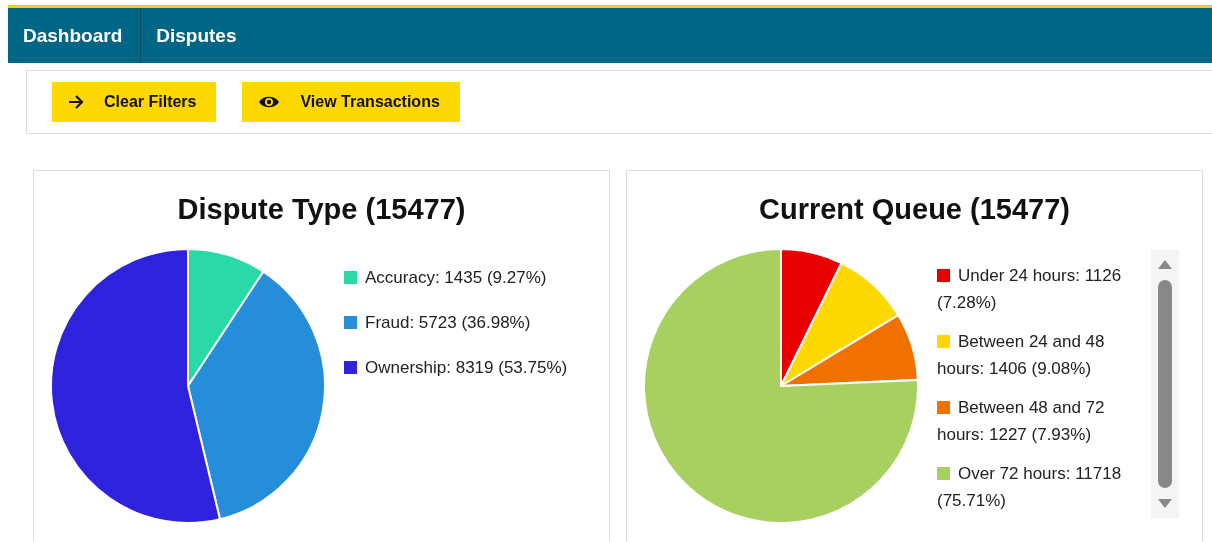 The width and height of the screenshot is (1212, 542). I want to click on legend-label: Under 24 hours: 1126 (7.28%), so click(1029, 289).